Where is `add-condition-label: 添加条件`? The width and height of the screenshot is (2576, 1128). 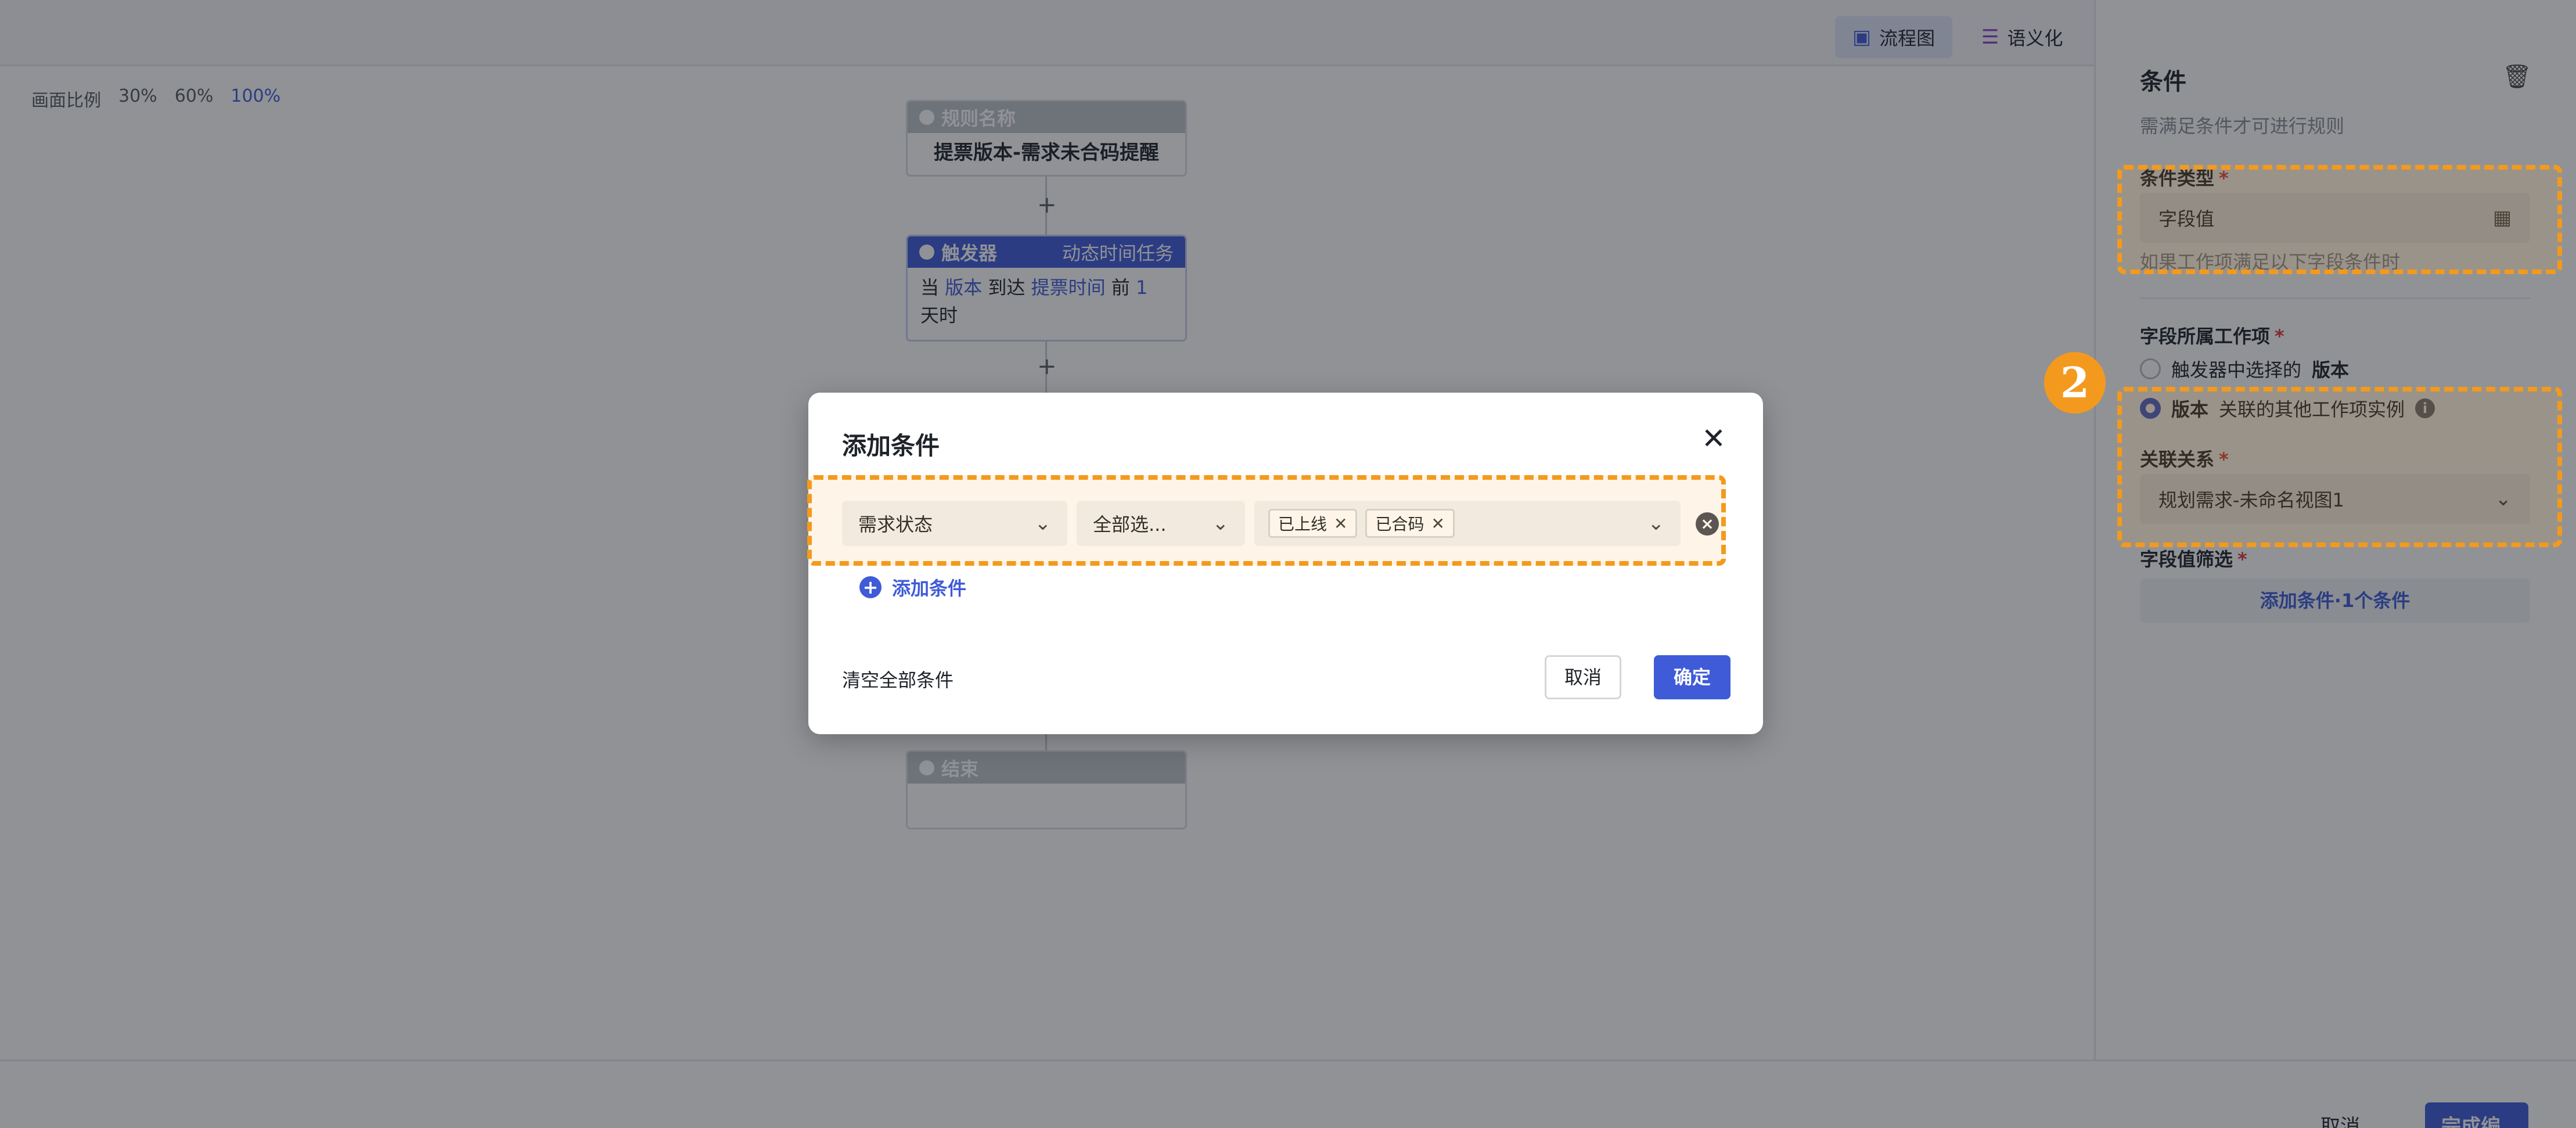 add-condition-label: 添加条件 is located at coordinates (929, 588).